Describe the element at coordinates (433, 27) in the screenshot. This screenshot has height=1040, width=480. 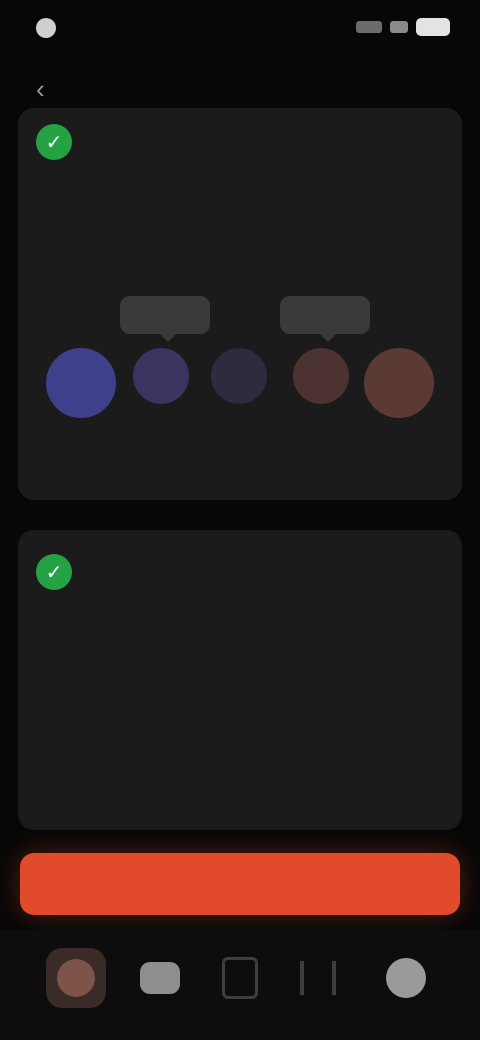
I see `battery-icon` at that location.